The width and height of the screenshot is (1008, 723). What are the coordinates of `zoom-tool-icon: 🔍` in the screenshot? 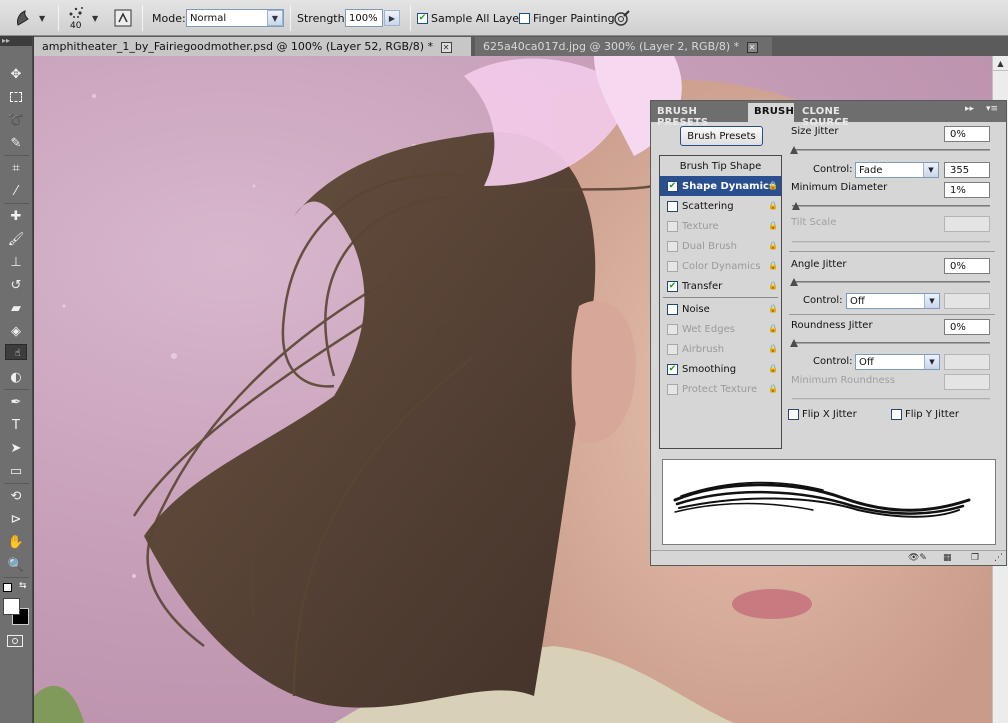 It's located at (16, 565).